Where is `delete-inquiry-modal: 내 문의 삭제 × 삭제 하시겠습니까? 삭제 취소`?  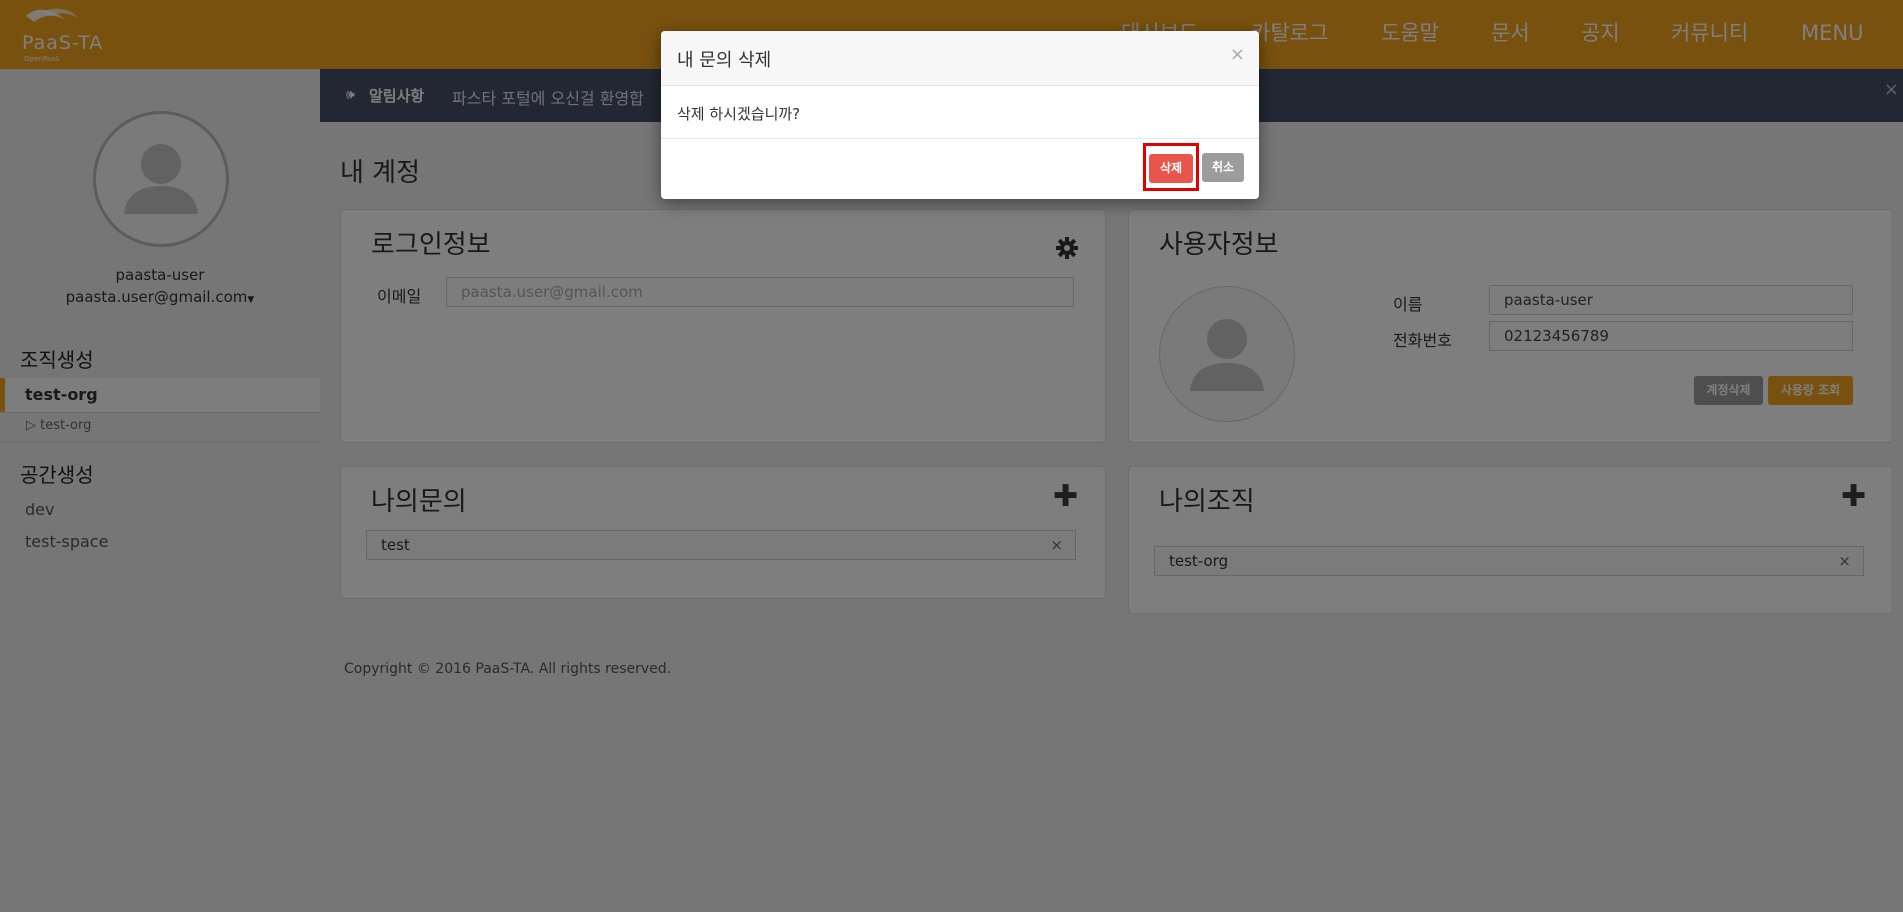 delete-inquiry-modal: 내 문의 삭제 × 삭제 하시겠습니까? 삭제 취소 is located at coordinates (960, 115).